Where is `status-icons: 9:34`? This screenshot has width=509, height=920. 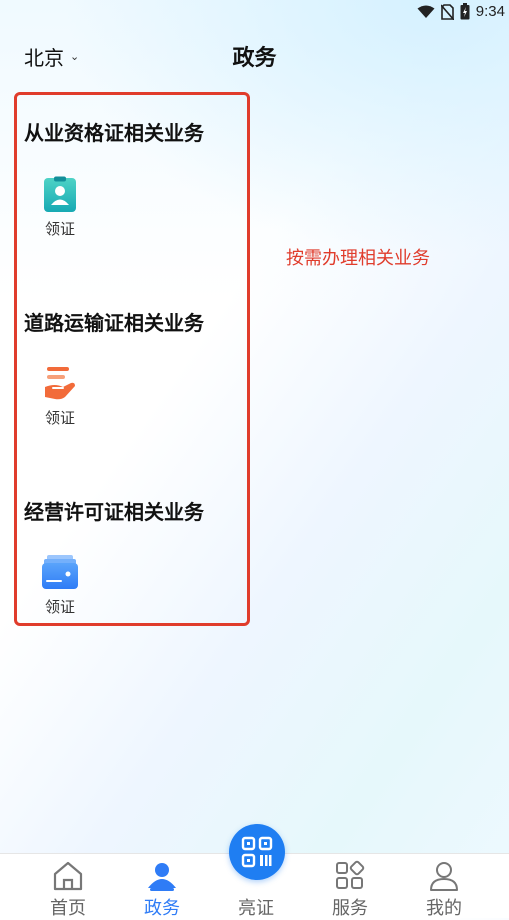
status-icons: 9:34 is located at coordinates (461, 11).